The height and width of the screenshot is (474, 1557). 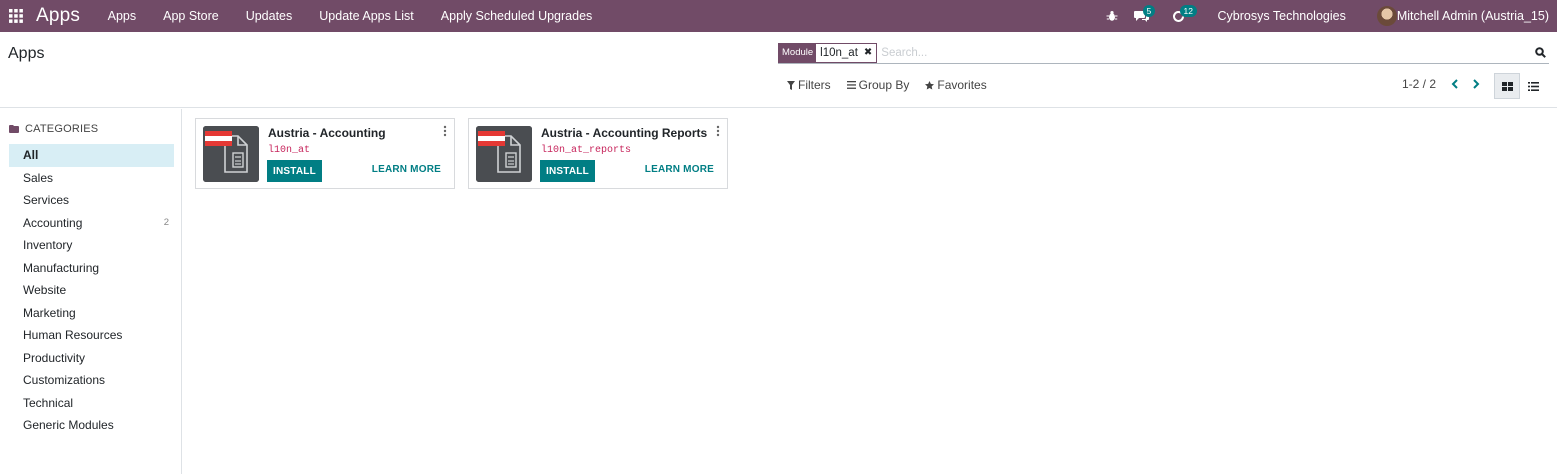 What do you see at coordinates (191, 16) in the screenshot?
I see `menu-app-store: App Store` at bounding box center [191, 16].